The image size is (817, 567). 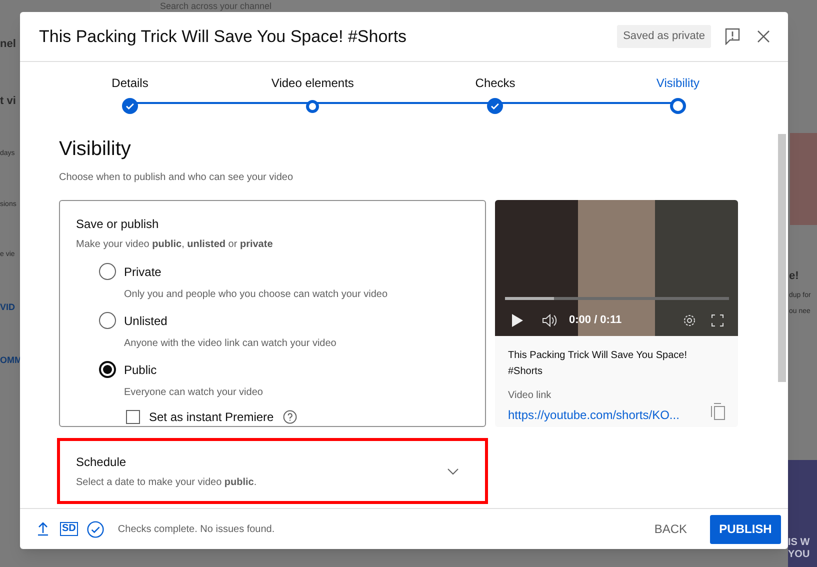 What do you see at coordinates (517, 320) in the screenshot?
I see `play-icon` at bounding box center [517, 320].